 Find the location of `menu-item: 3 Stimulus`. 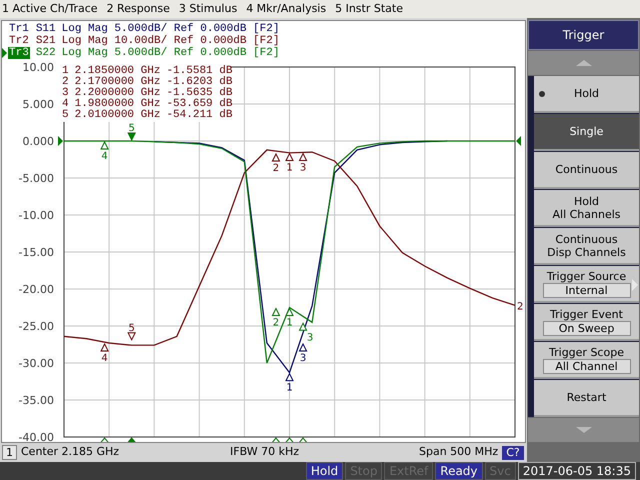

menu-item: 3 Stimulus is located at coordinates (208, 9).